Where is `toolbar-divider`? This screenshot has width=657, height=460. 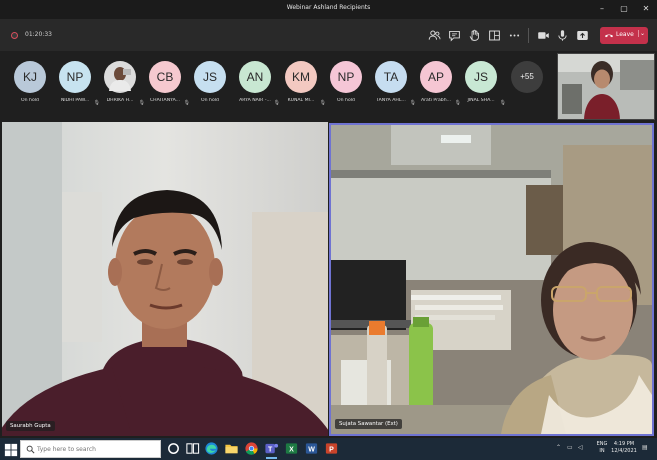
toolbar-divider is located at coordinates (528, 35).